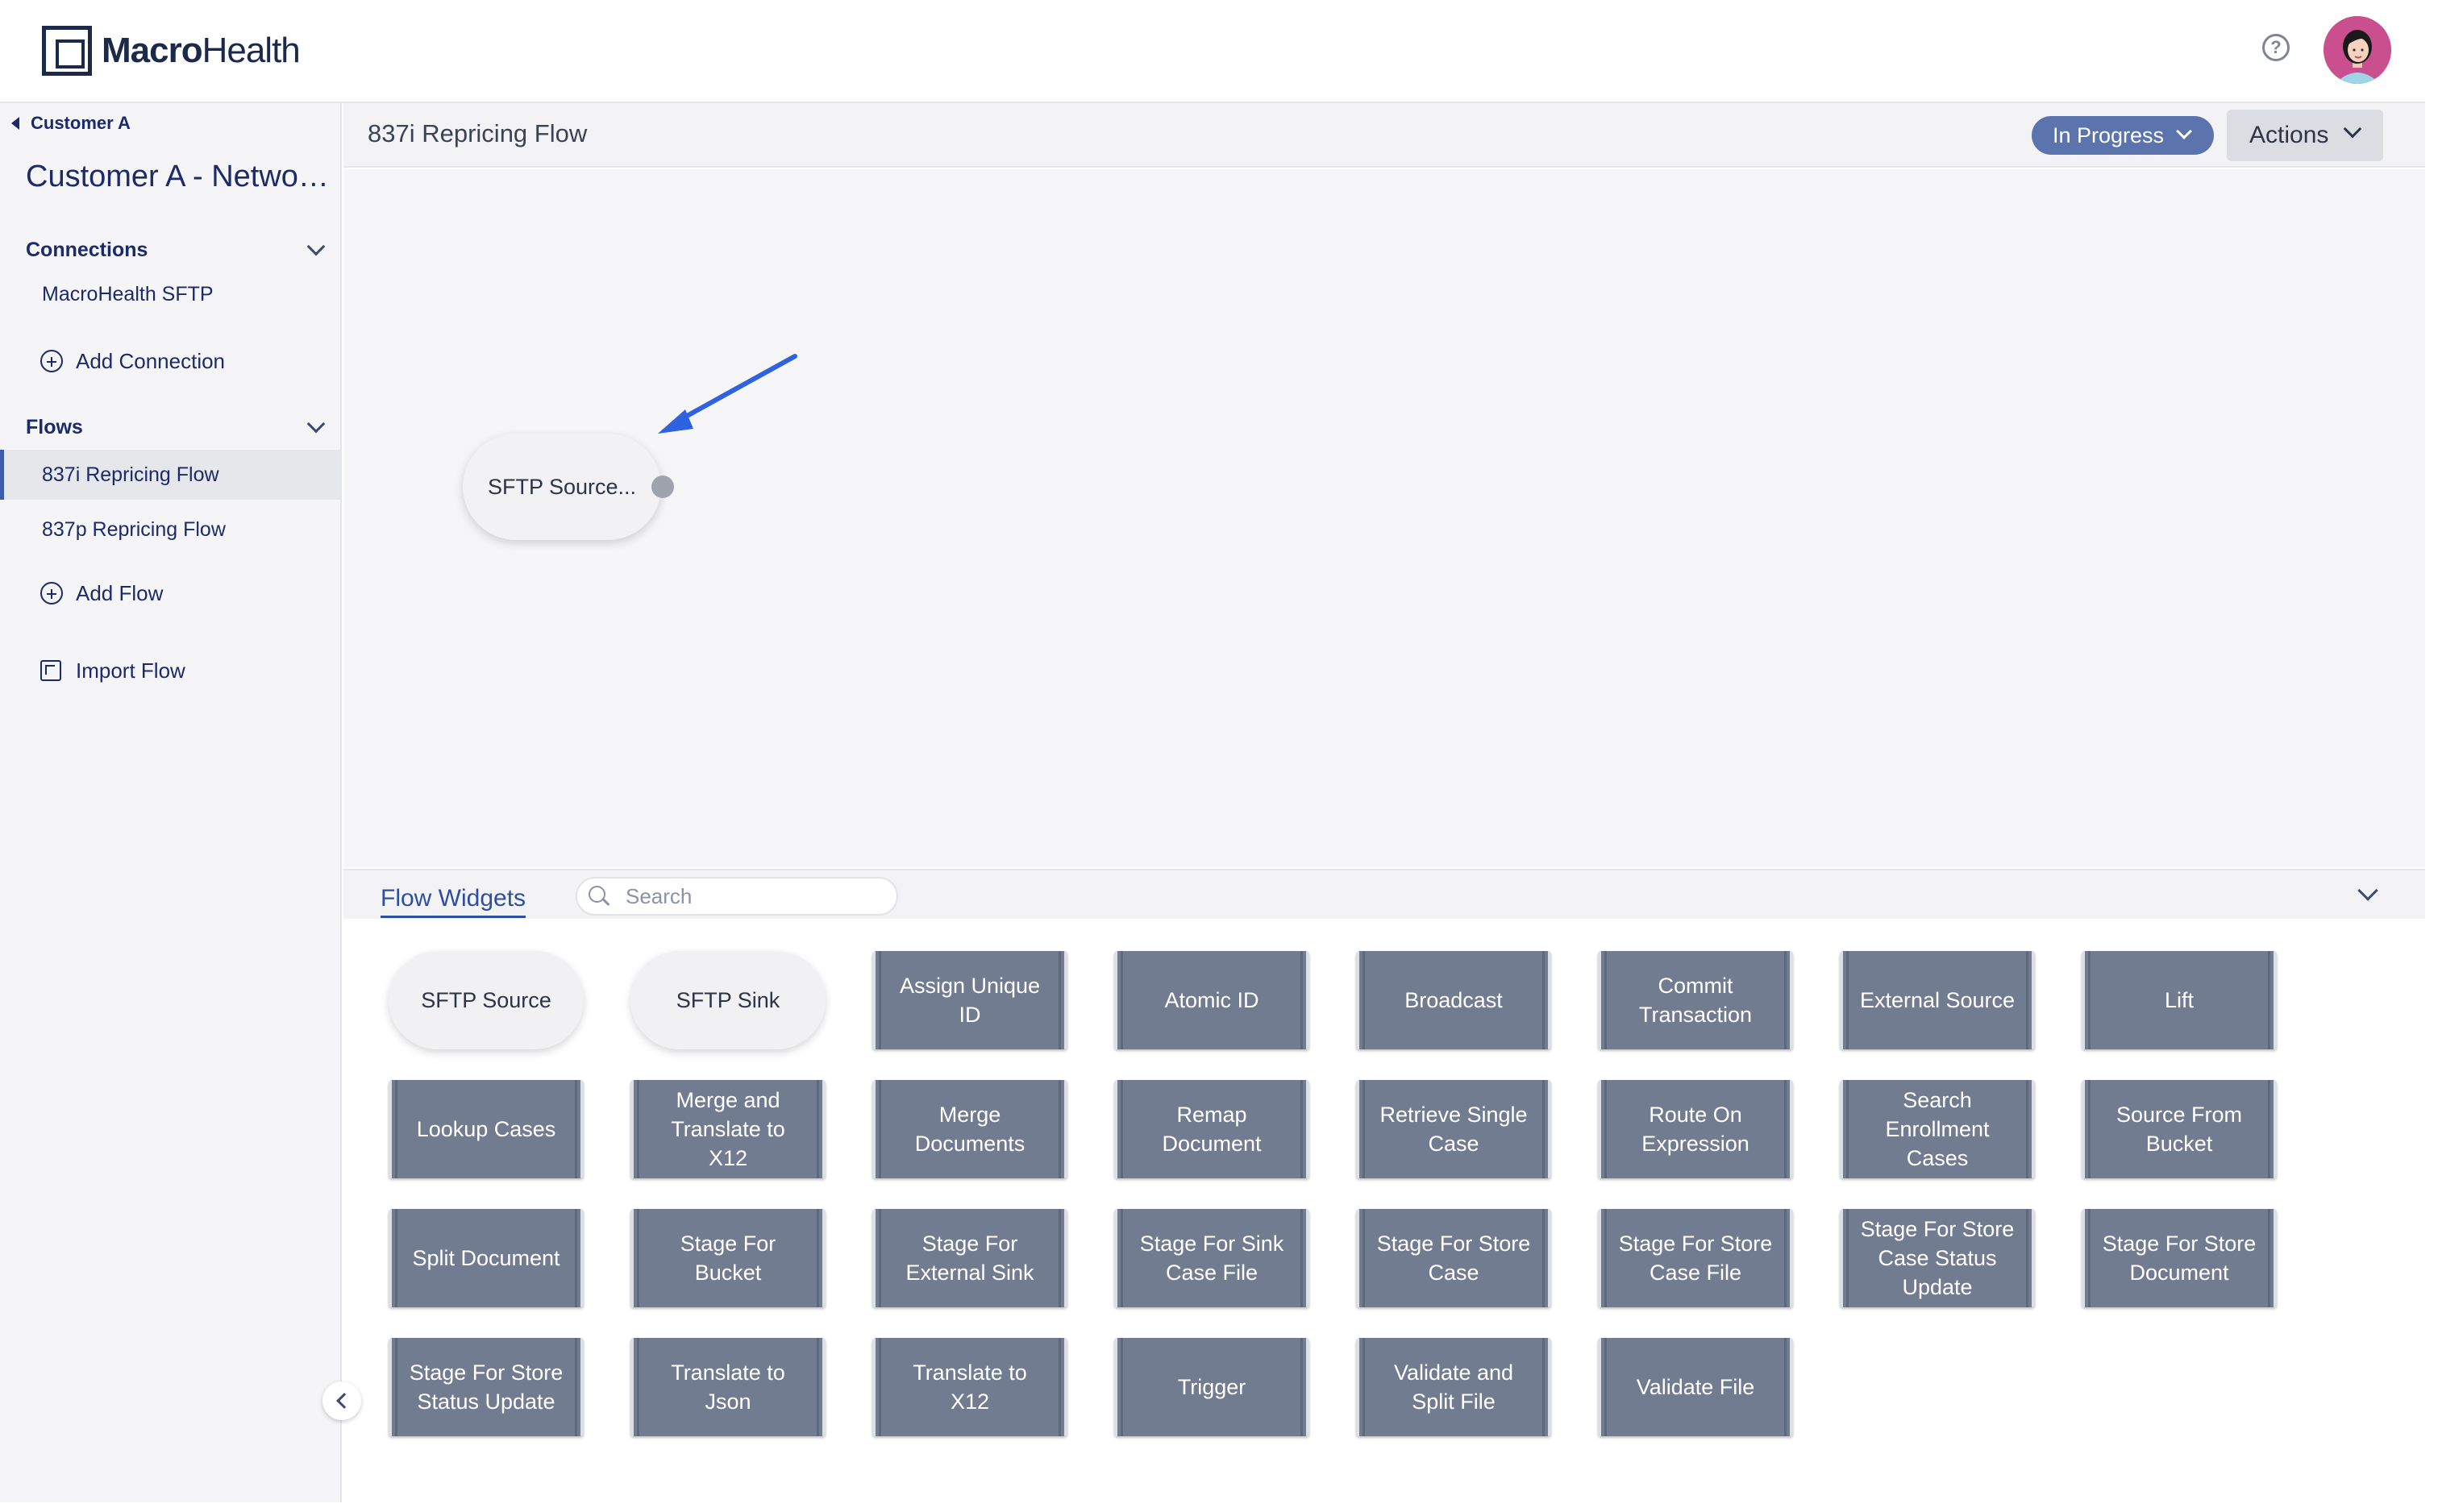 Image resolution: width=2438 pixels, height=1512 pixels. I want to click on add-connection-button: Add Connection, so click(132, 361).